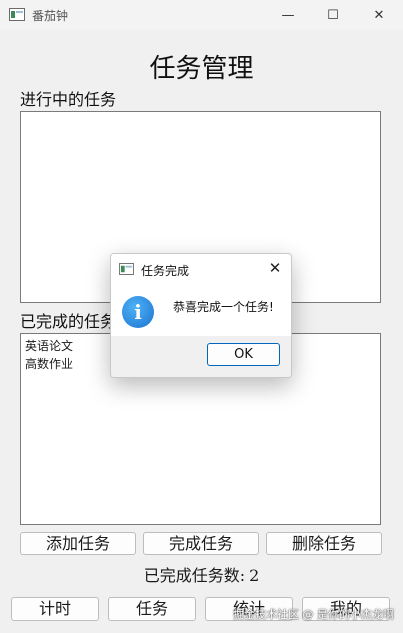  Describe the element at coordinates (201, 356) in the screenshot. I see `dialog-footer: OK` at that location.